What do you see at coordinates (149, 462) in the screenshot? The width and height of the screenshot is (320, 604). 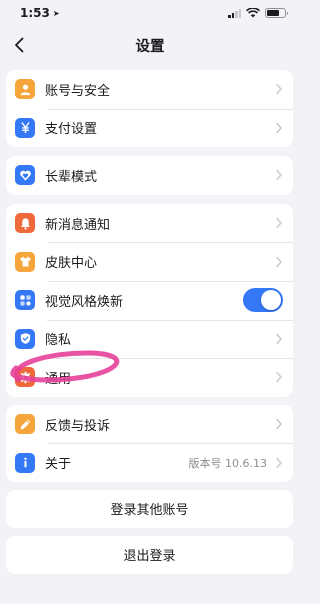 I see `settings-row-about: 关于 版本号 10.6.13` at bounding box center [149, 462].